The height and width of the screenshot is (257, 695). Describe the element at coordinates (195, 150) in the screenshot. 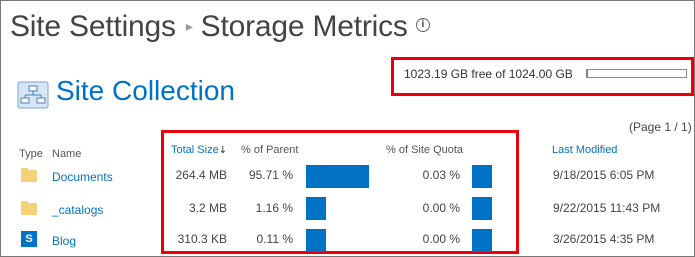

I see `column-header-total-size-label: Total Size` at that location.